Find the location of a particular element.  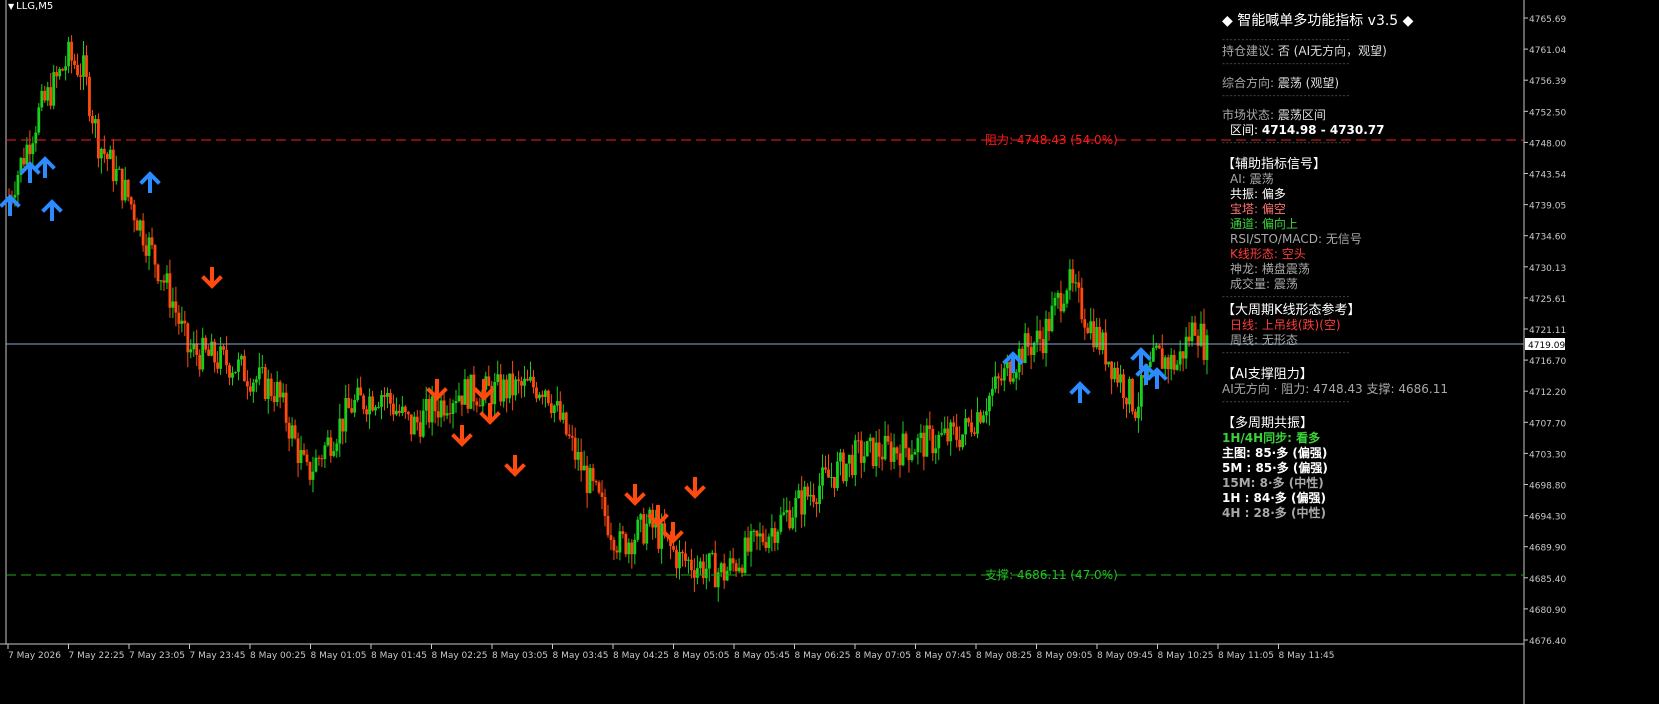

buy-arrow-icon is located at coordinates (52, 210).